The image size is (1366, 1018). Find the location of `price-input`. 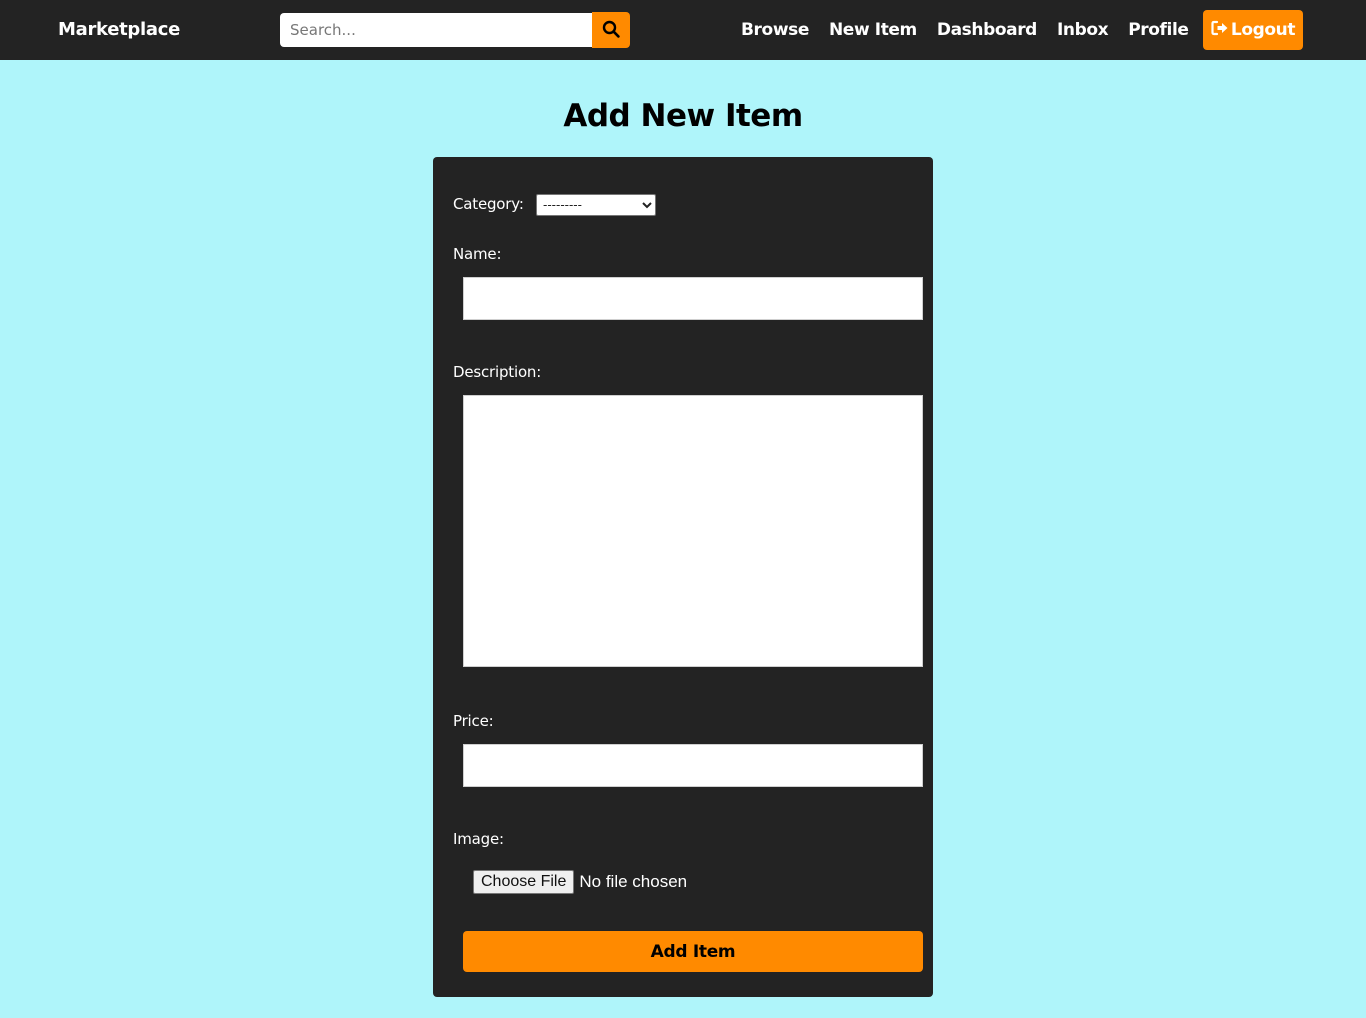

price-input is located at coordinates (693, 765).